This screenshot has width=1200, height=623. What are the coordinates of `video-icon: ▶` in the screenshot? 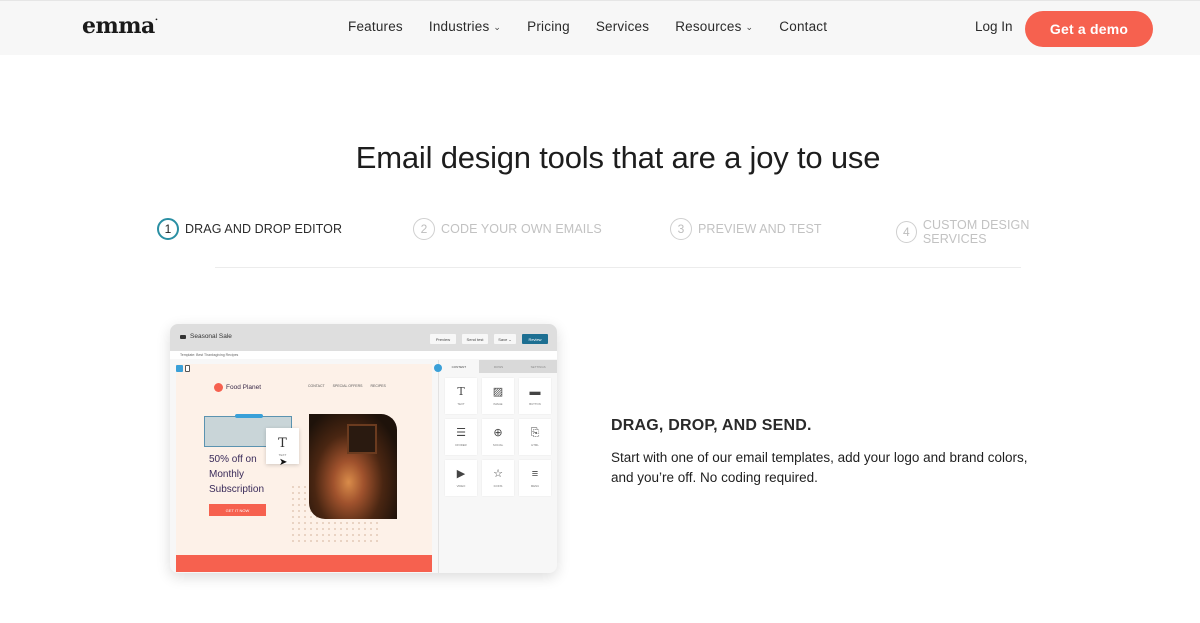 It's located at (461, 474).